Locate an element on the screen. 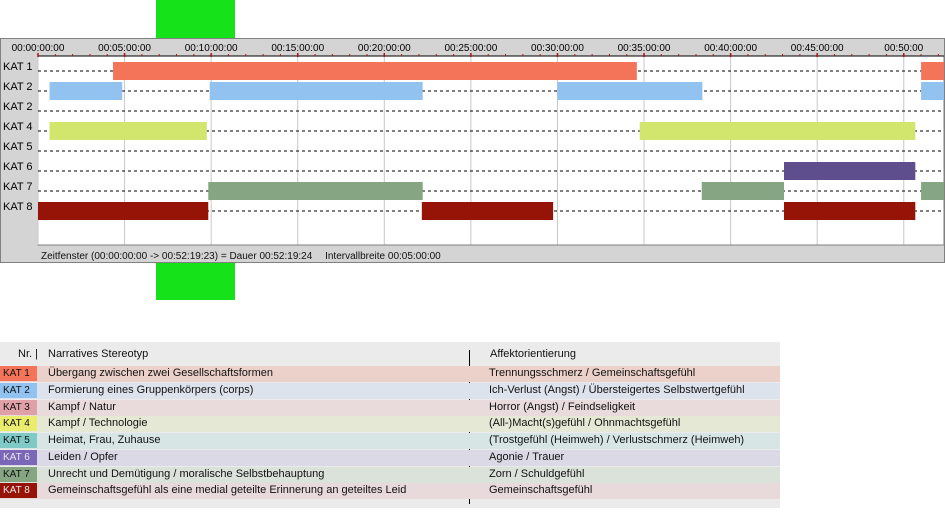 This screenshot has height=530, width=945. tick-label: 00:05:00:00 is located at coordinates (124, 48).